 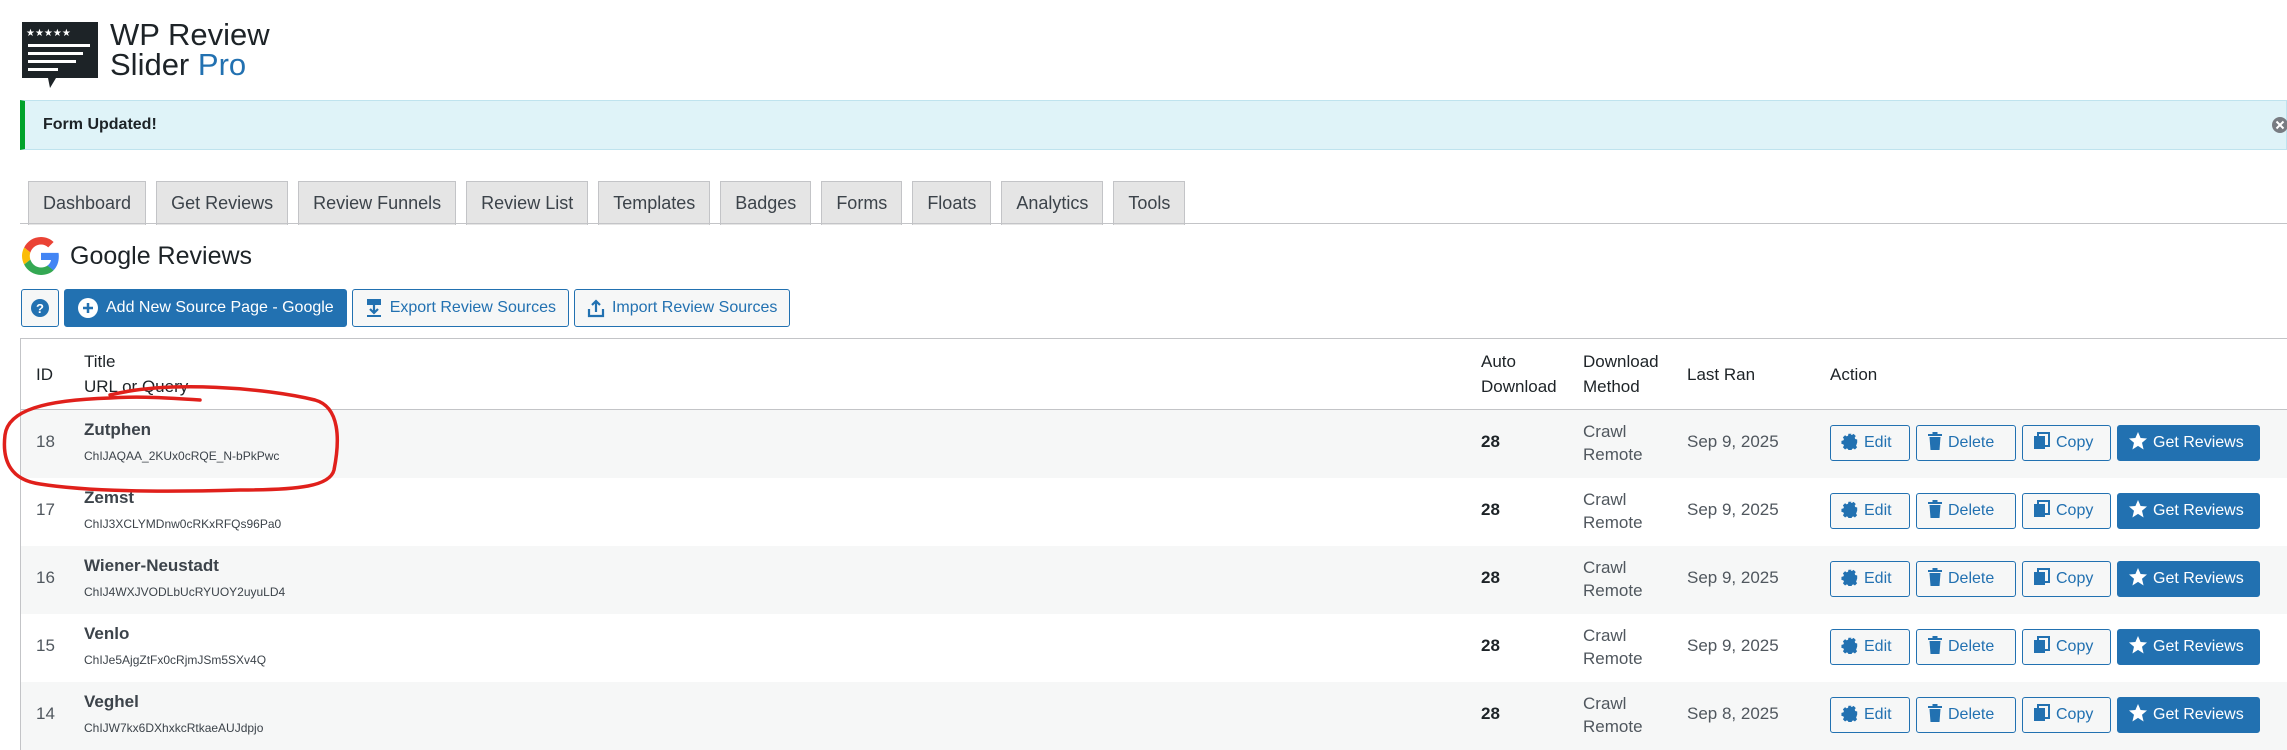 What do you see at coordinates (1611, 386) in the screenshot?
I see `header-method-line2: Method` at bounding box center [1611, 386].